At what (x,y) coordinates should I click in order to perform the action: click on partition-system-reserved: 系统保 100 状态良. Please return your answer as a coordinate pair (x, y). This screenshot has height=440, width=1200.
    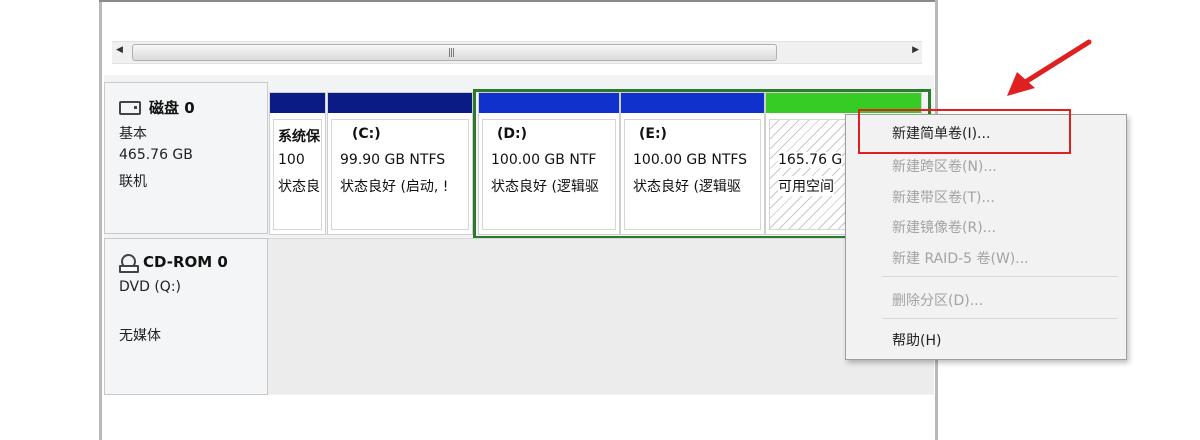
    Looking at the image, I should click on (297, 163).